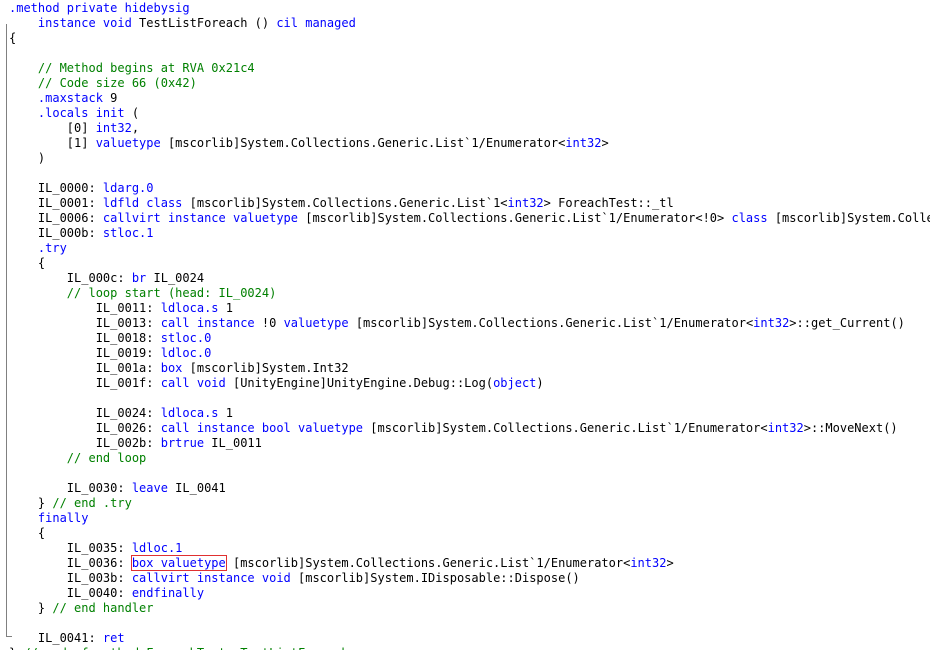 The width and height of the screenshot is (930, 650). What do you see at coordinates (70, 563) in the screenshot?
I see `text-token: IL_0036:` at bounding box center [70, 563].